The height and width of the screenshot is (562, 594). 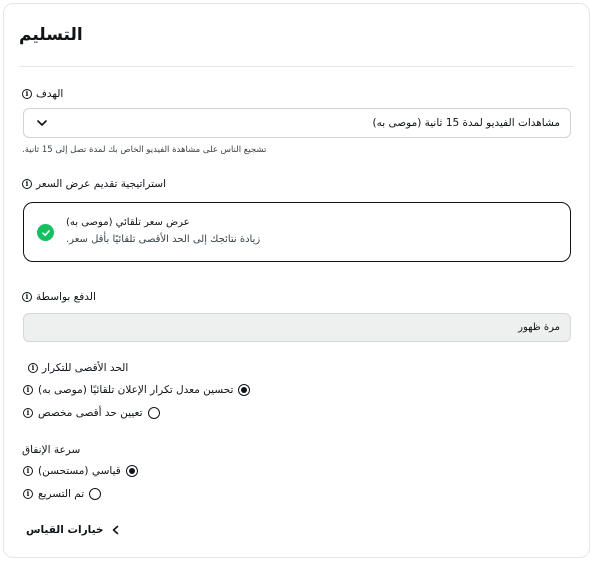 What do you see at coordinates (101, 184) in the screenshot?
I see `bid-strategy-label: استراتيجية تقديم عرض السعر` at bounding box center [101, 184].